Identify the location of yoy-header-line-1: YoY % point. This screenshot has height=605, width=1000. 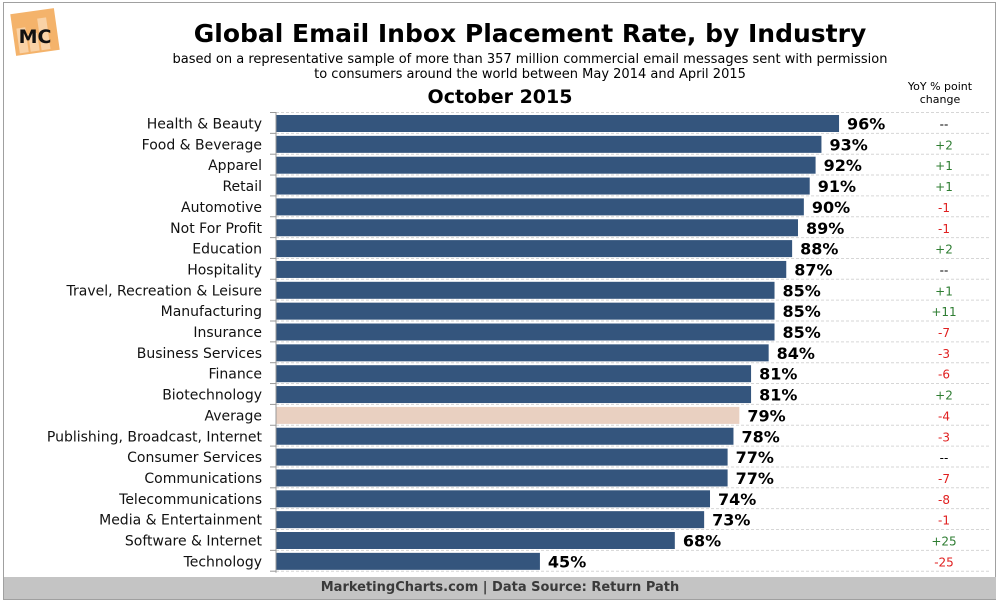
(940, 86).